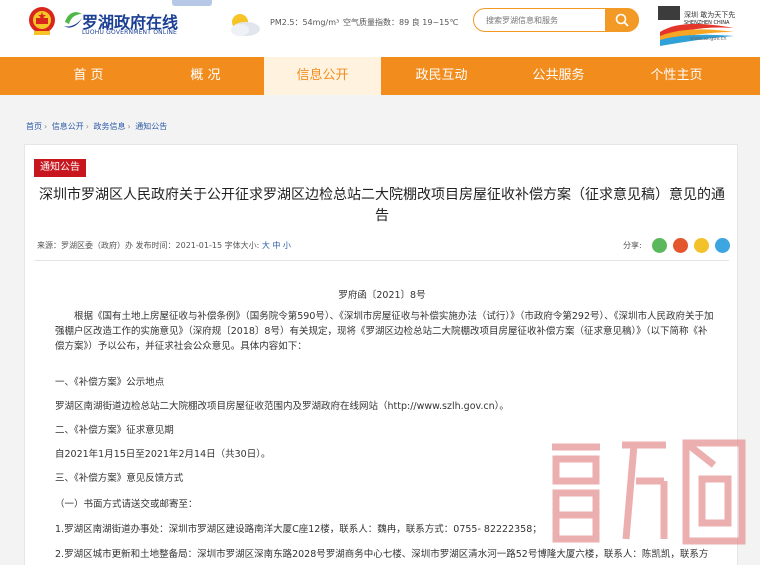 The image size is (760, 565). I want to click on sz-url: www.sz.gov.cn, so click(708, 39).